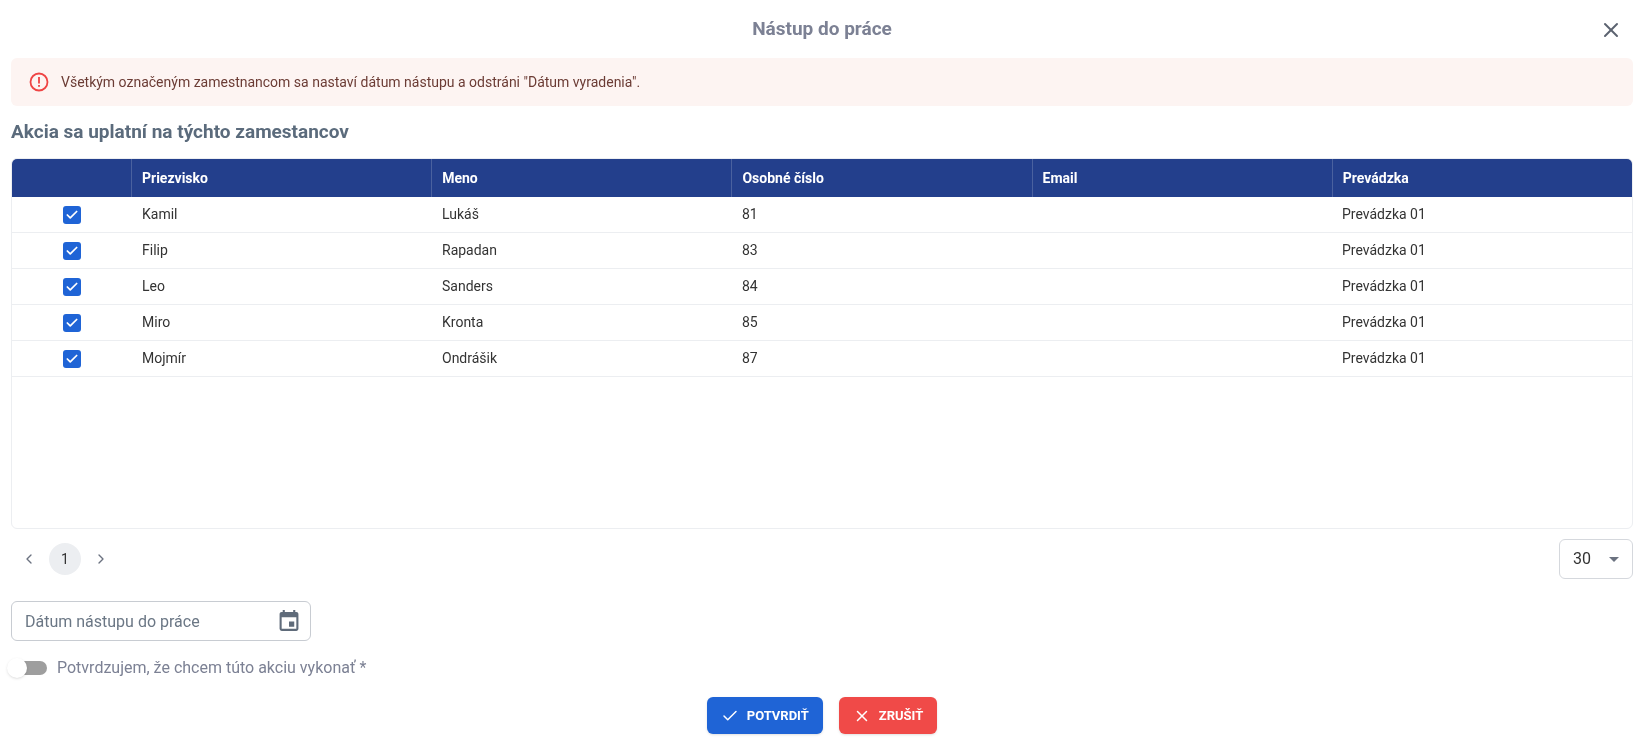 The height and width of the screenshot is (750, 1644). I want to click on page-button: 1, so click(65, 559).